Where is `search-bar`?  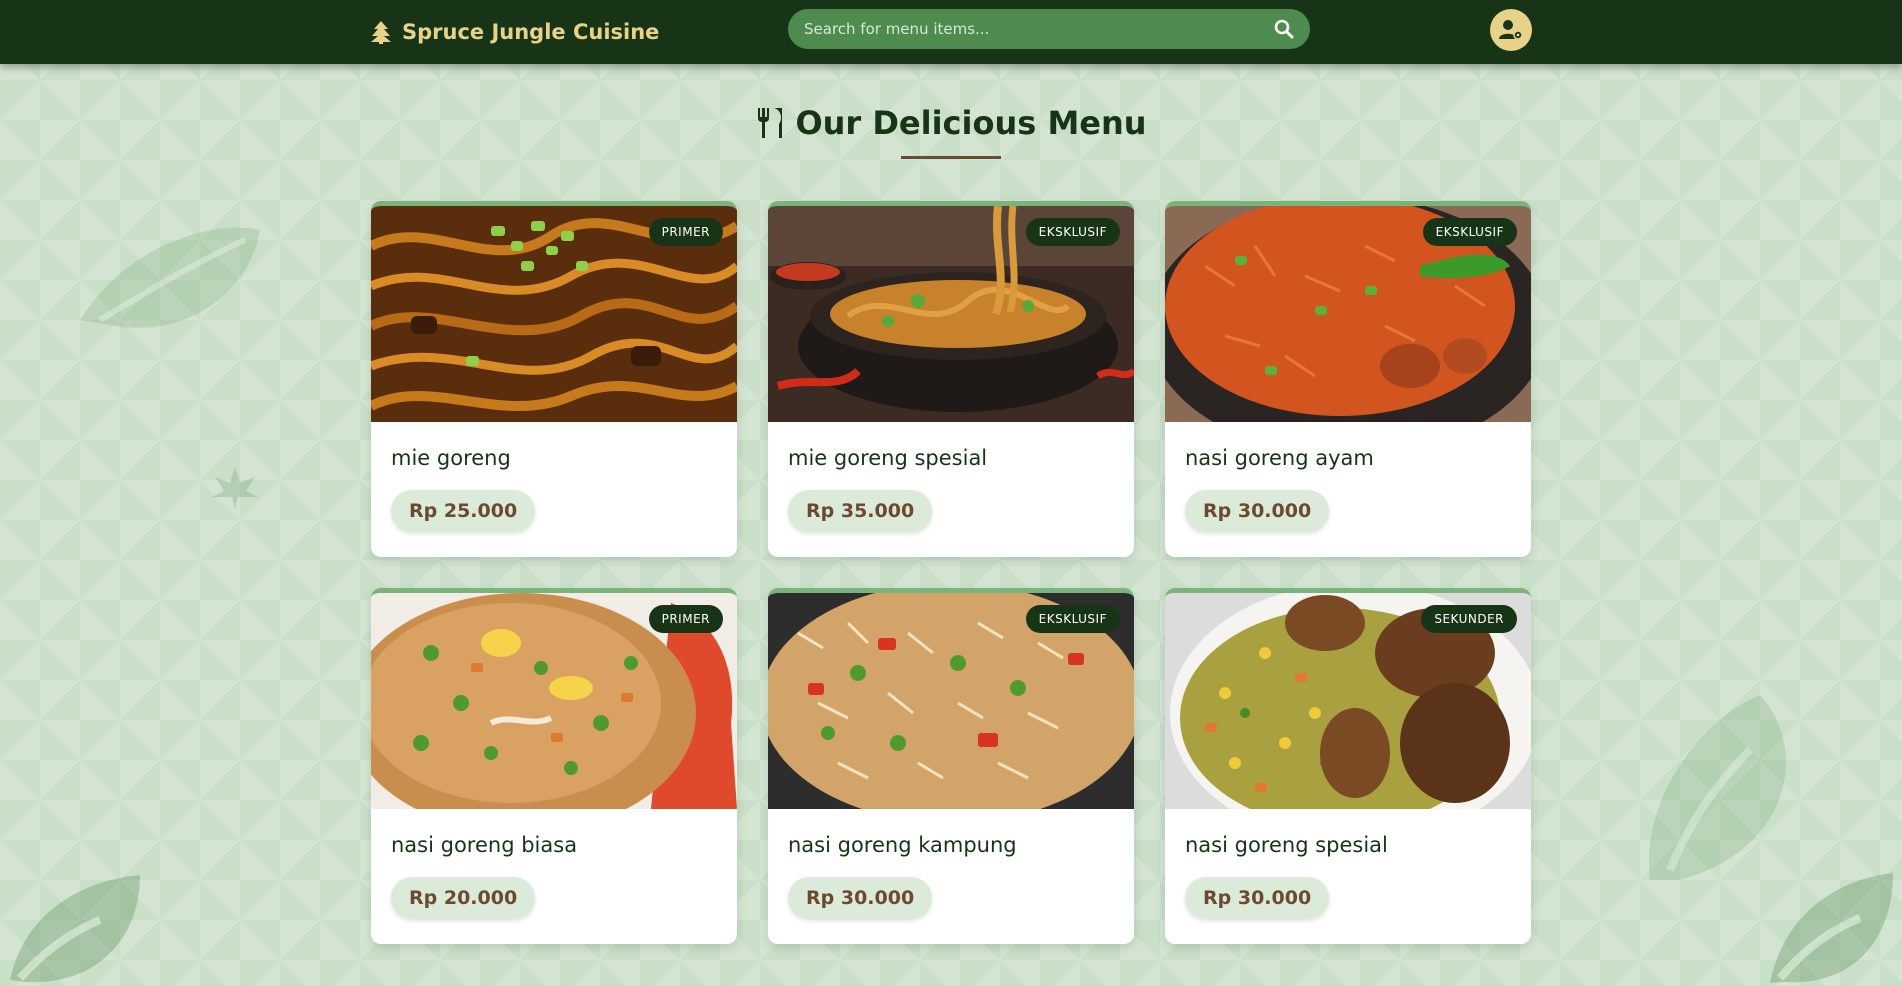
search-bar is located at coordinates (1049, 29).